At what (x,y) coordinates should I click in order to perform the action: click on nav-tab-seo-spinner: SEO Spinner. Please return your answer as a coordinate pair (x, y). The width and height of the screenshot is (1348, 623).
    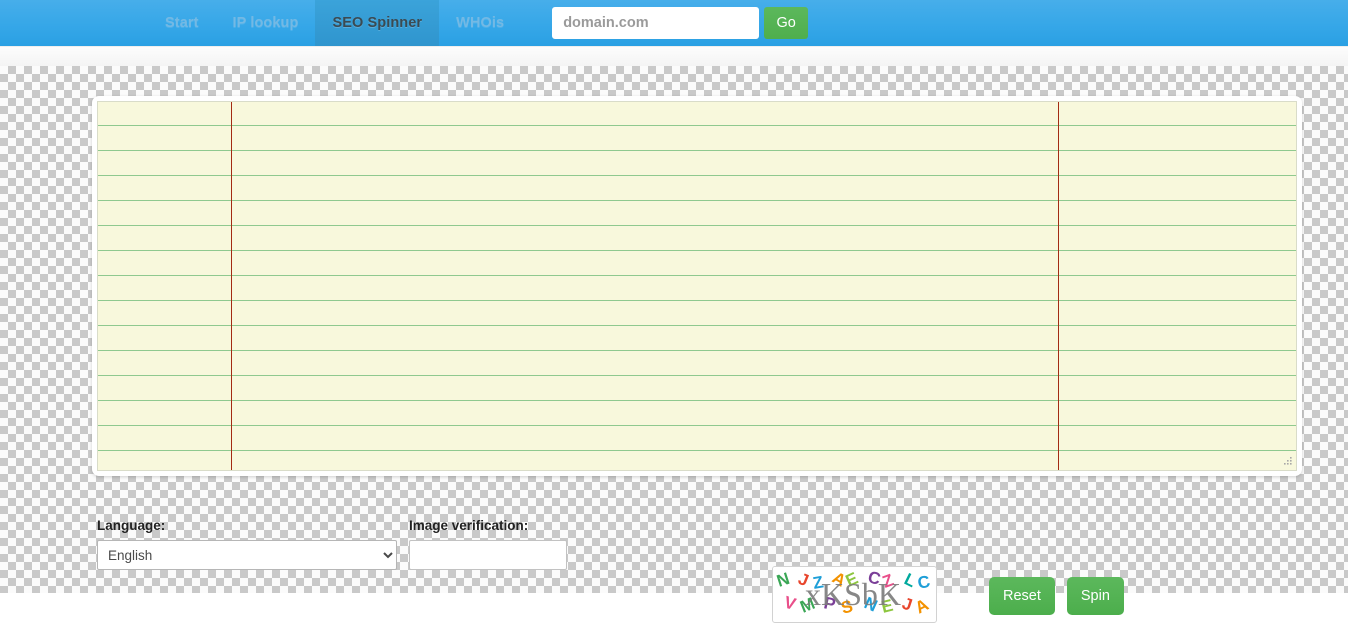
    Looking at the image, I should click on (377, 23).